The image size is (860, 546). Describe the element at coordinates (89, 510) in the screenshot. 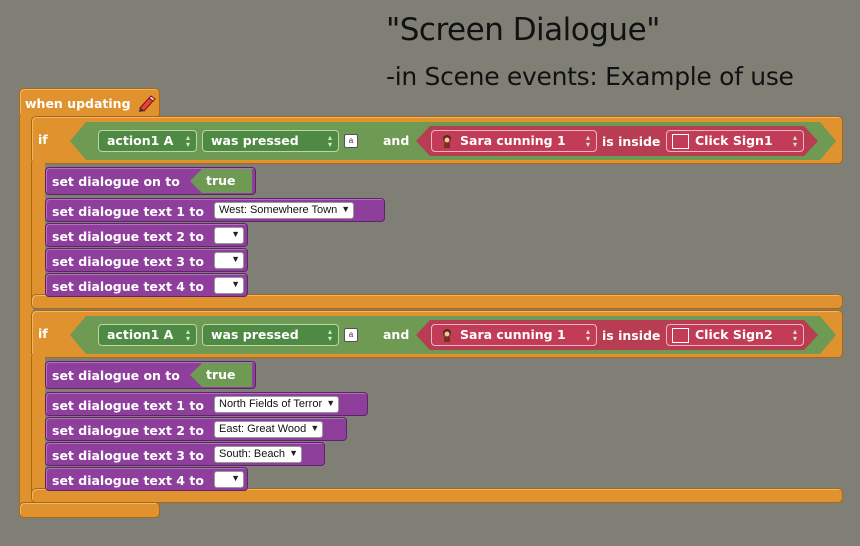

I see `event-footer` at that location.